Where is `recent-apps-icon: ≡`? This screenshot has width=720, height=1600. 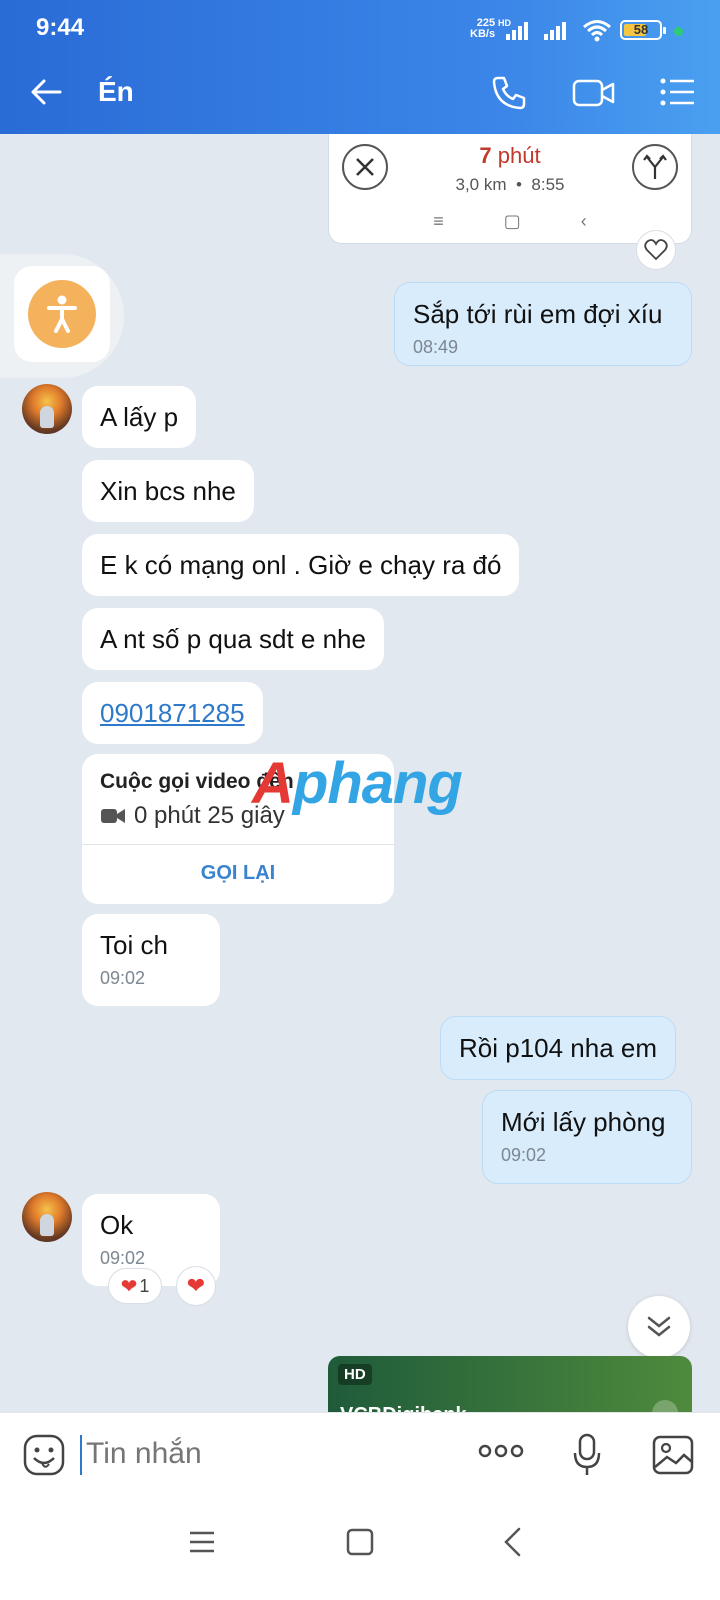
recent-apps-icon: ≡ is located at coordinates (438, 221).